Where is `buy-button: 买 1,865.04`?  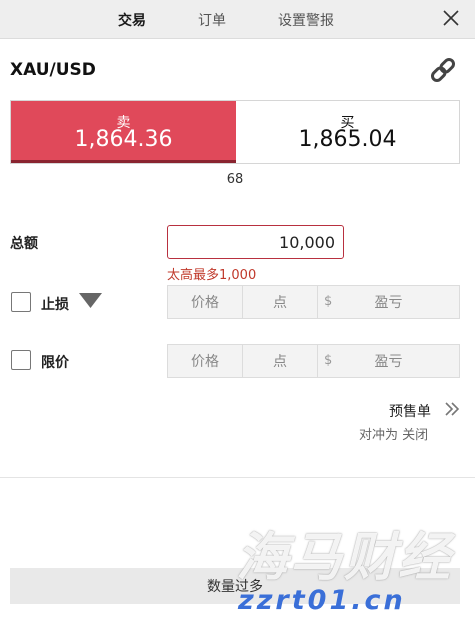 buy-button: 买 1,865.04 is located at coordinates (347, 132).